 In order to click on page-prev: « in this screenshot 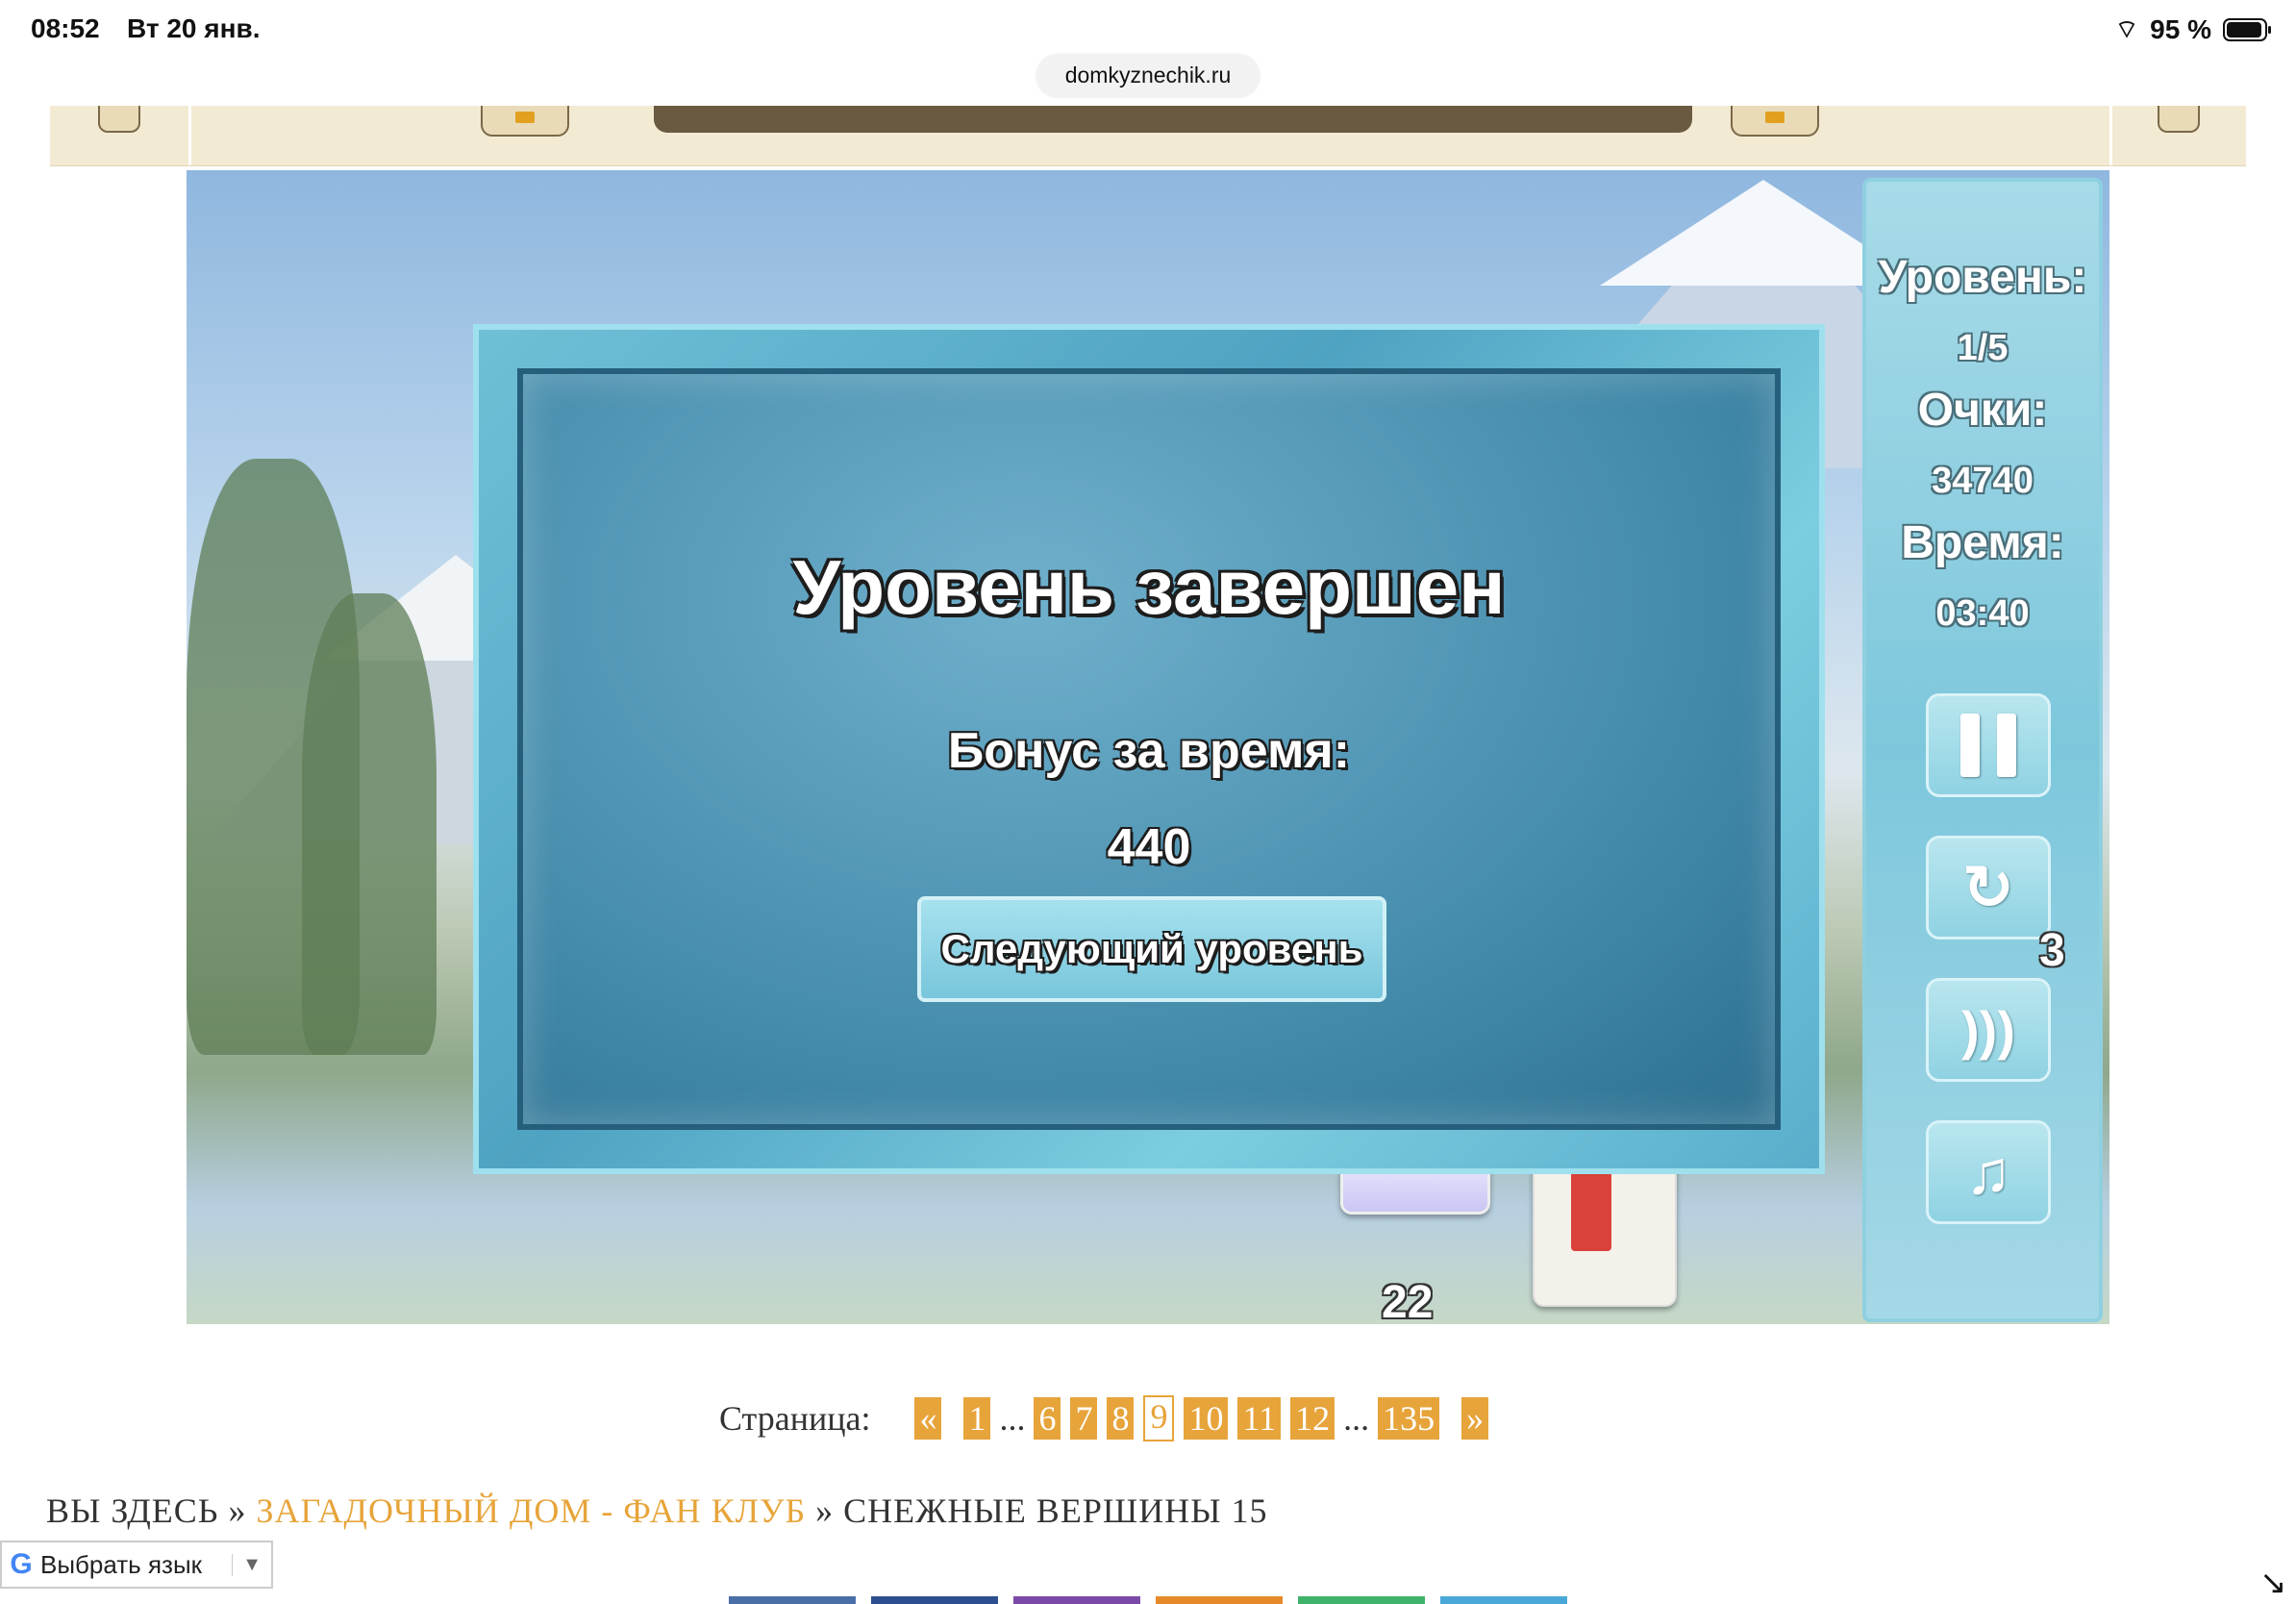, I will do `click(928, 1418)`.